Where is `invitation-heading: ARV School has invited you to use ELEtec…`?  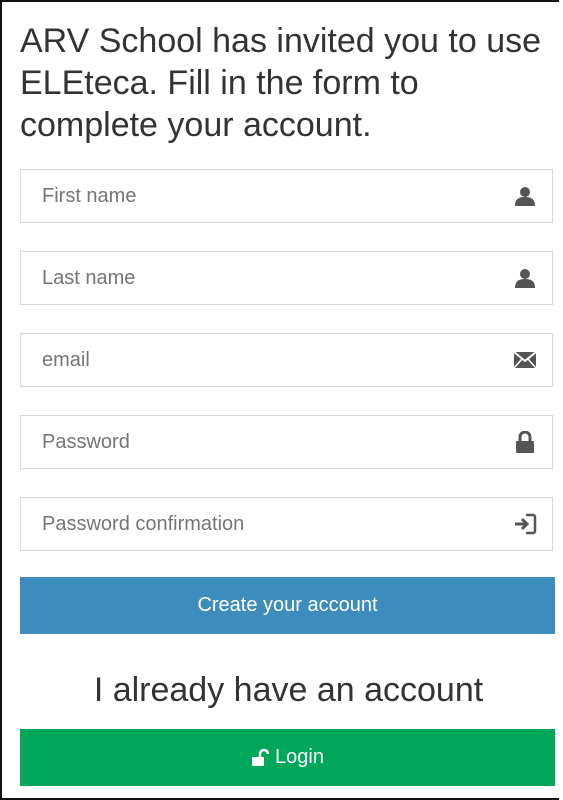
invitation-heading: ARV School has invited you to use ELEtec… is located at coordinates (281, 83).